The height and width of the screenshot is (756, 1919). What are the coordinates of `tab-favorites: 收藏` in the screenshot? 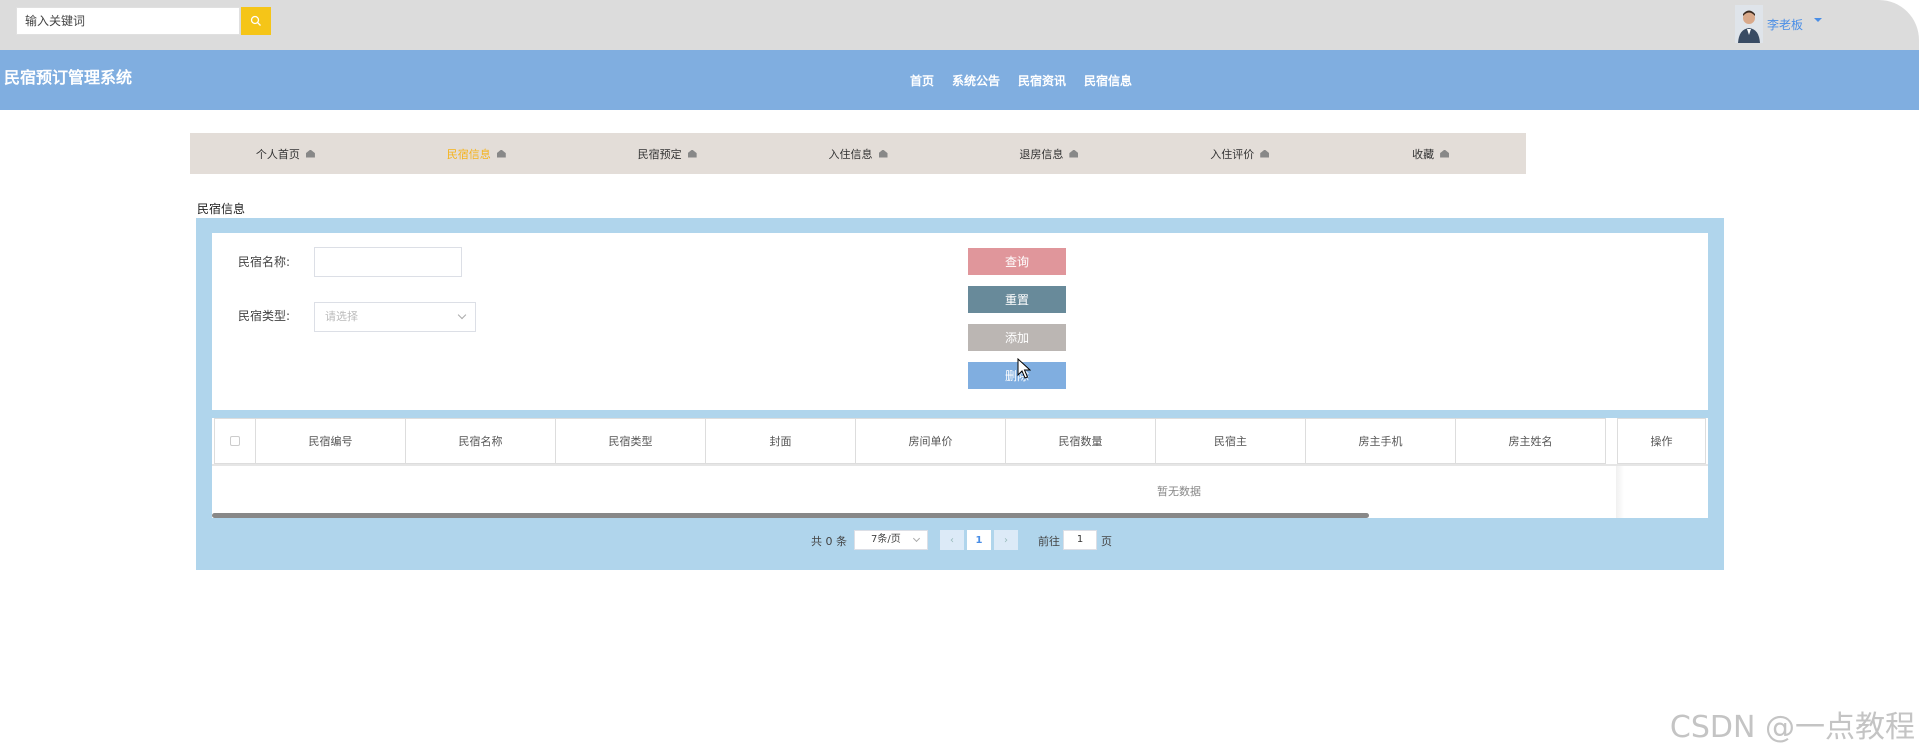 It's located at (1430, 153).